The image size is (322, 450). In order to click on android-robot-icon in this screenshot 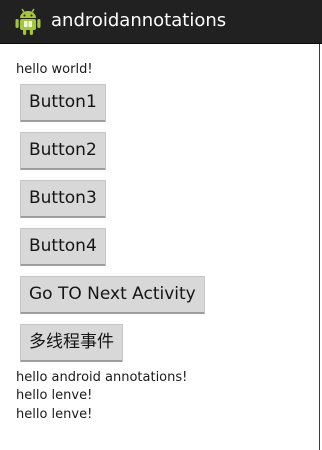, I will do `click(28, 22)`.